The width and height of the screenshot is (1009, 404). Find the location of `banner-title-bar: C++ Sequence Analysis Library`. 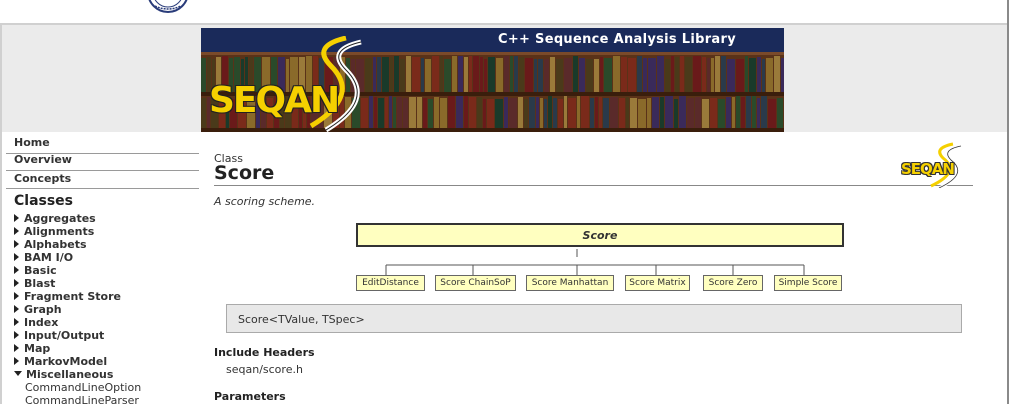

banner-title-bar: C++ Sequence Analysis Library is located at coordinates (492, 40).